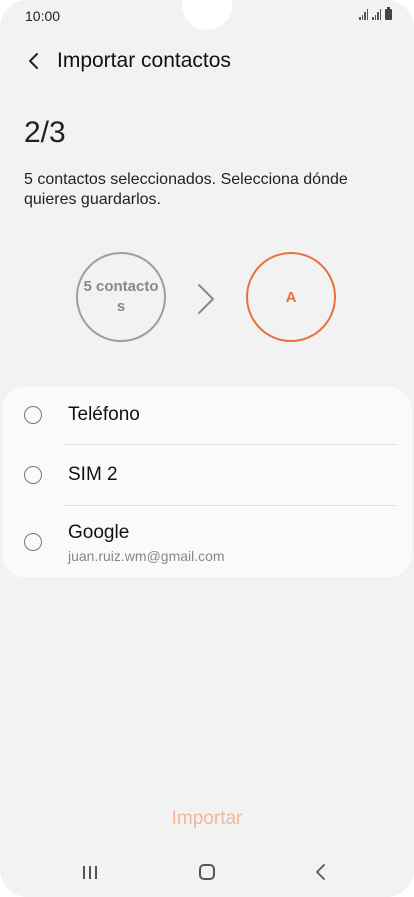  What do you see at coordinates (207, 475) in the screenshot?
I see `option-sim2: SIM 2` at bounding box center [207, 475].